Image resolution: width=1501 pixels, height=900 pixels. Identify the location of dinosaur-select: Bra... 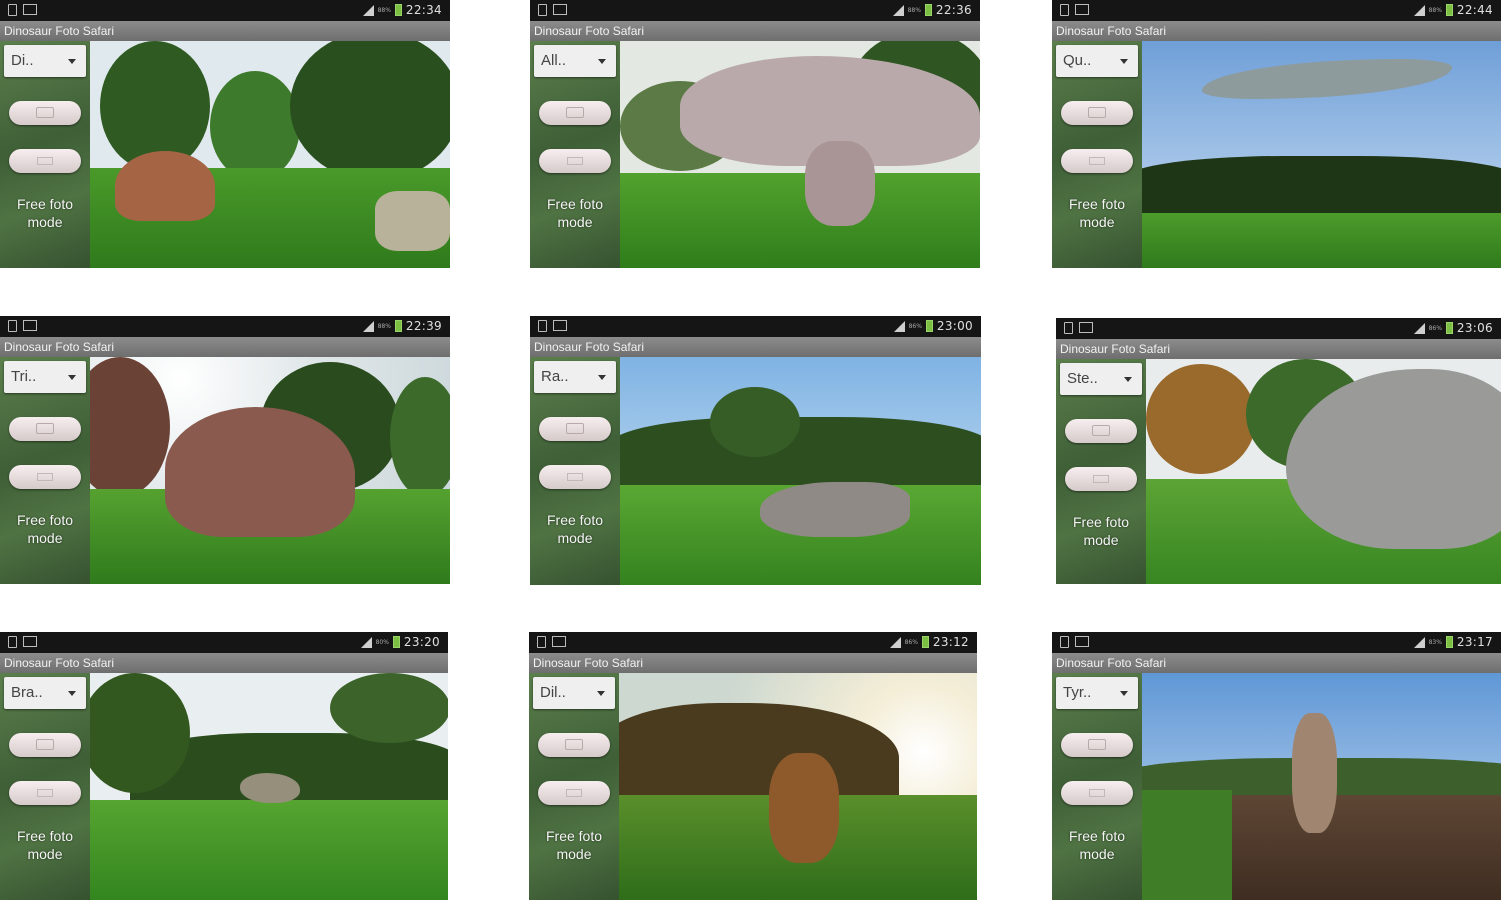
(45, 693).